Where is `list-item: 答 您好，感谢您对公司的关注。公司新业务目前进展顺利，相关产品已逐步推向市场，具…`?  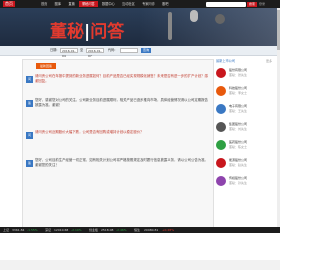 list-item: 答 您好，感谢您对公司的关注。公司新业务目前进展顺利，相关产品已逐步推向市场，具… is located at coordinates (118, 112).